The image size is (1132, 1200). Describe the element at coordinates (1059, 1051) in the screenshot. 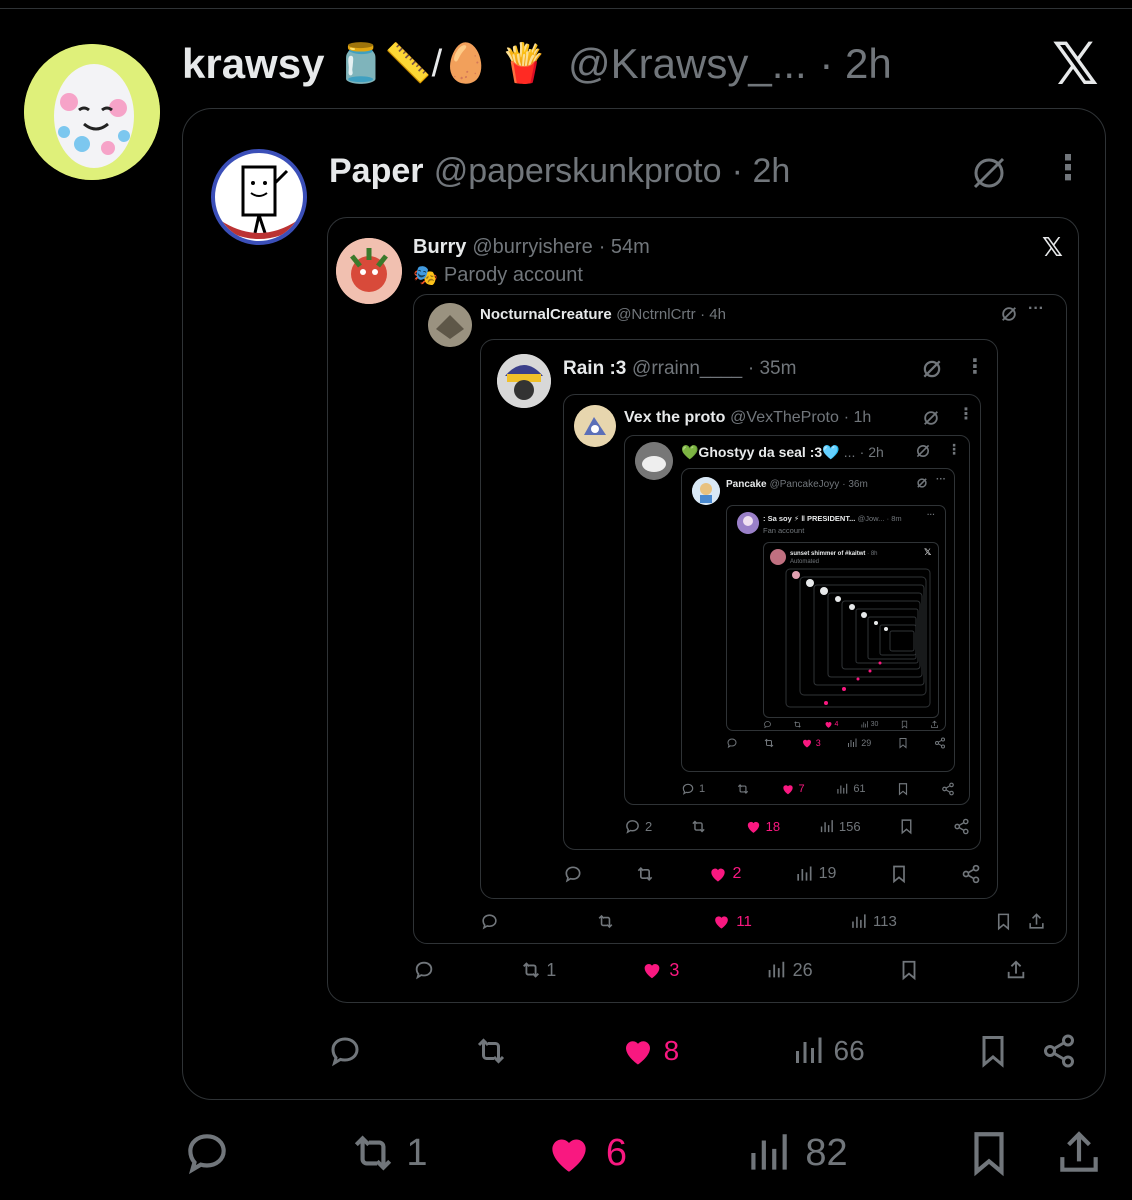

I see `share-nodes-icon` at that location.